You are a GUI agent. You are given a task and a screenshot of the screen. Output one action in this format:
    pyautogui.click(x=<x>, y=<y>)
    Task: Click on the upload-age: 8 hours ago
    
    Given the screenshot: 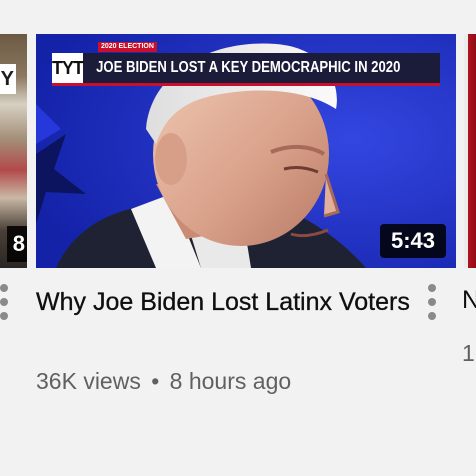 What is the action you would take?
    pyautogui.click(x=230, y=381)
    